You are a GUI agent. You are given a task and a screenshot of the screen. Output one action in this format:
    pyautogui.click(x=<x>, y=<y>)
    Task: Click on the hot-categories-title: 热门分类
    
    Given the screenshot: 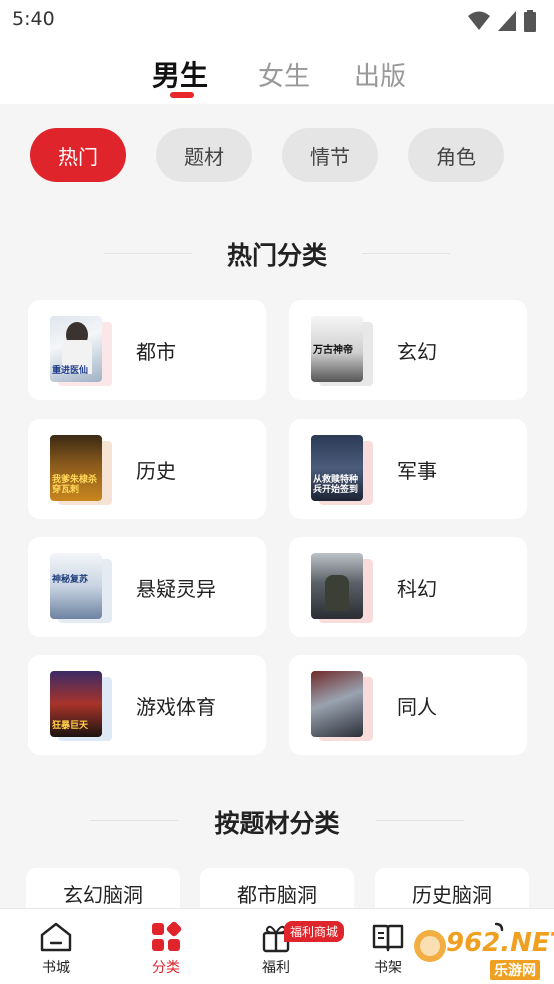 What is the action you would take?
    pyautogui.click(x=276, y=255)
    